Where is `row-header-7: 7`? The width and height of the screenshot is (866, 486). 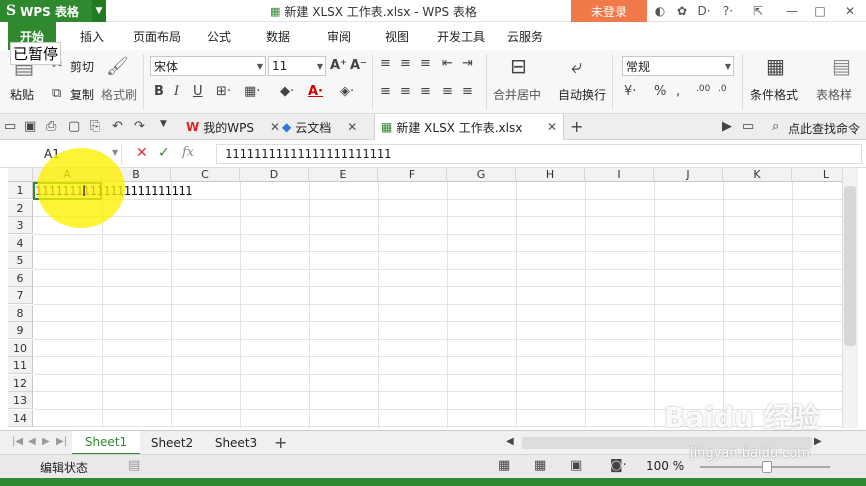 row-header-7: 7 is located at coordinates (20, 295).